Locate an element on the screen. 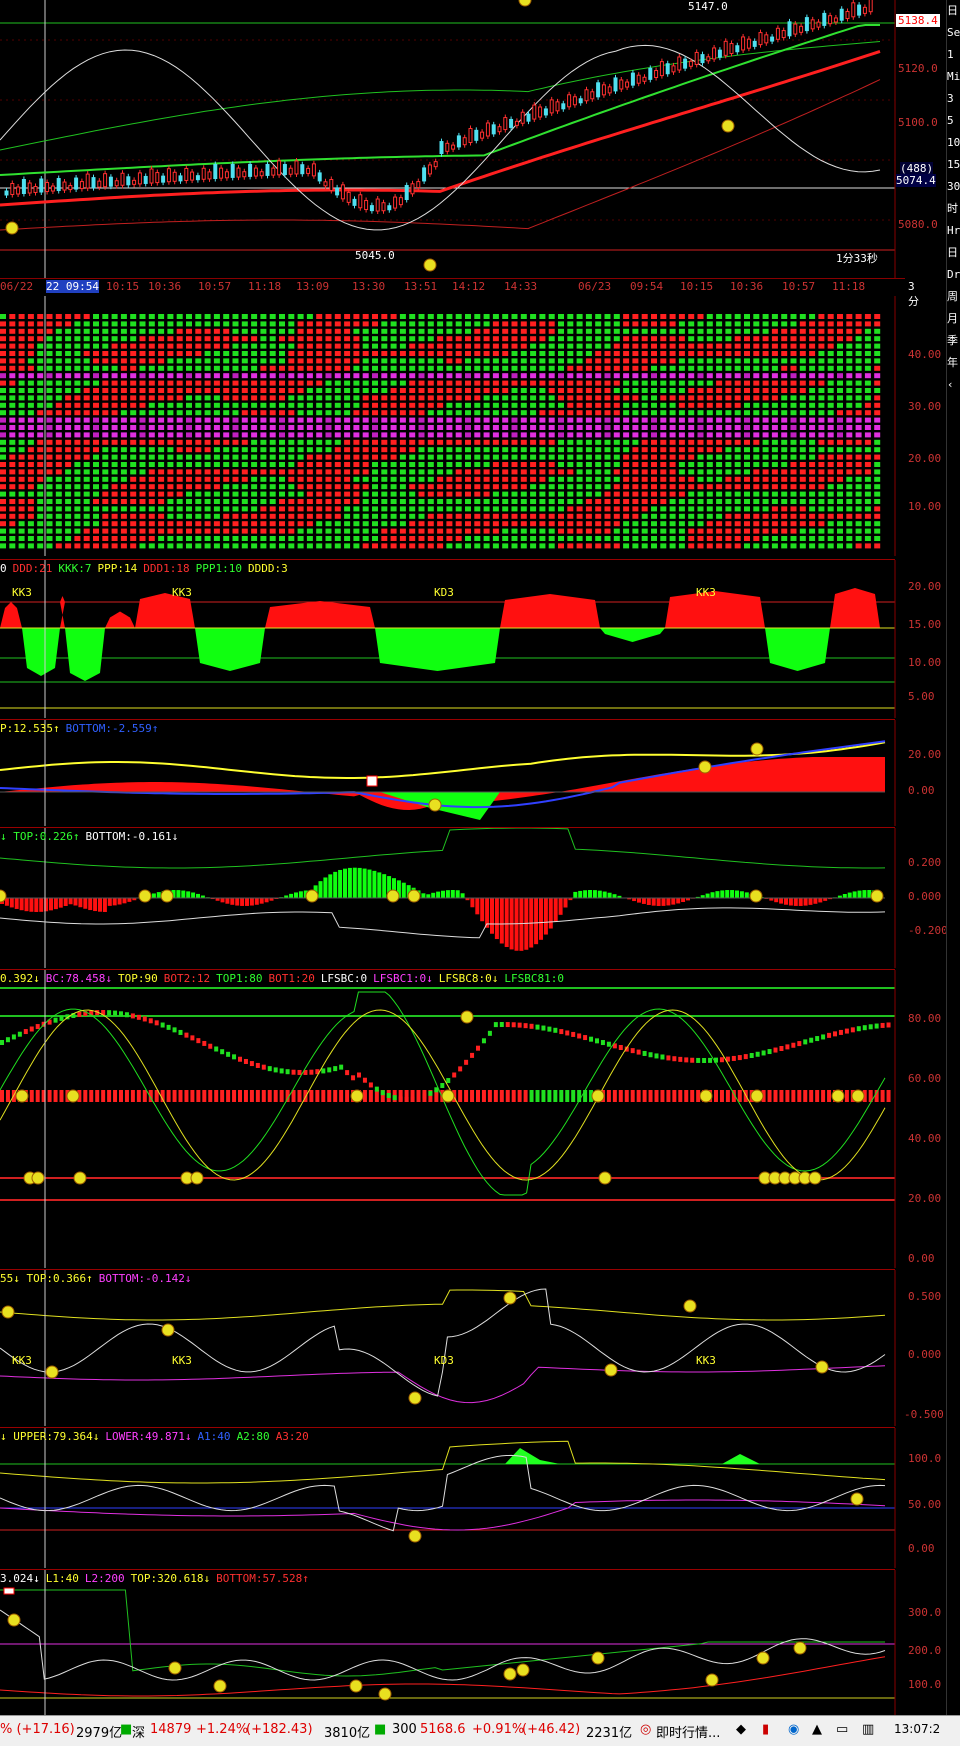 The image size is (960, 1746). sidebar-item: 30 is located at coordinates (953, 187).